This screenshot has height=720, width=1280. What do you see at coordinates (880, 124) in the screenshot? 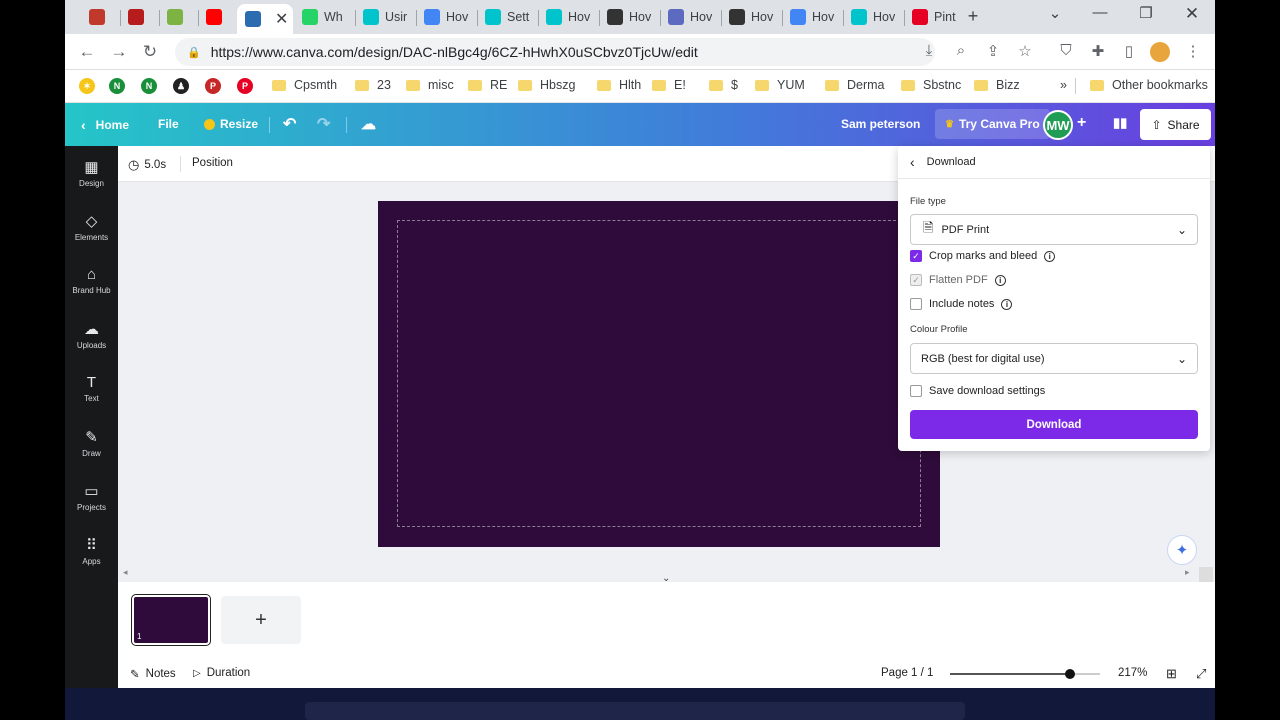
I see `design-title: Sam peterson` at bounding box center [880, 124].